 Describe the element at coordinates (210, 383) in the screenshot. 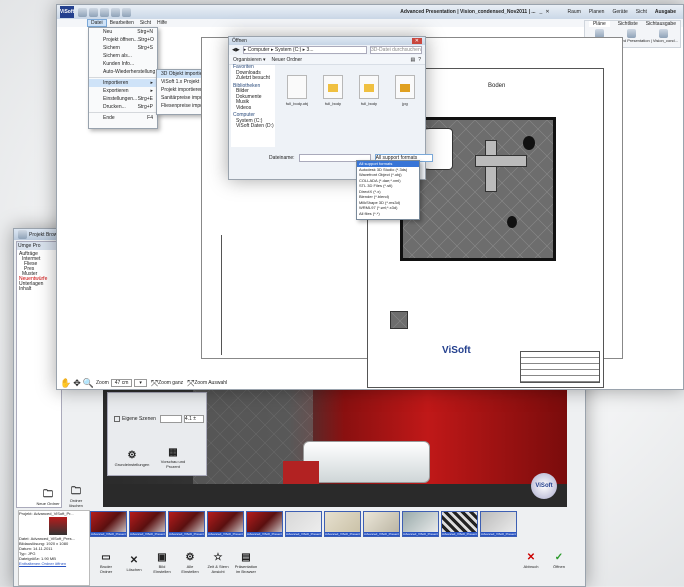

I see `zoom-selection-label: Zoom Auswahl` at that location.